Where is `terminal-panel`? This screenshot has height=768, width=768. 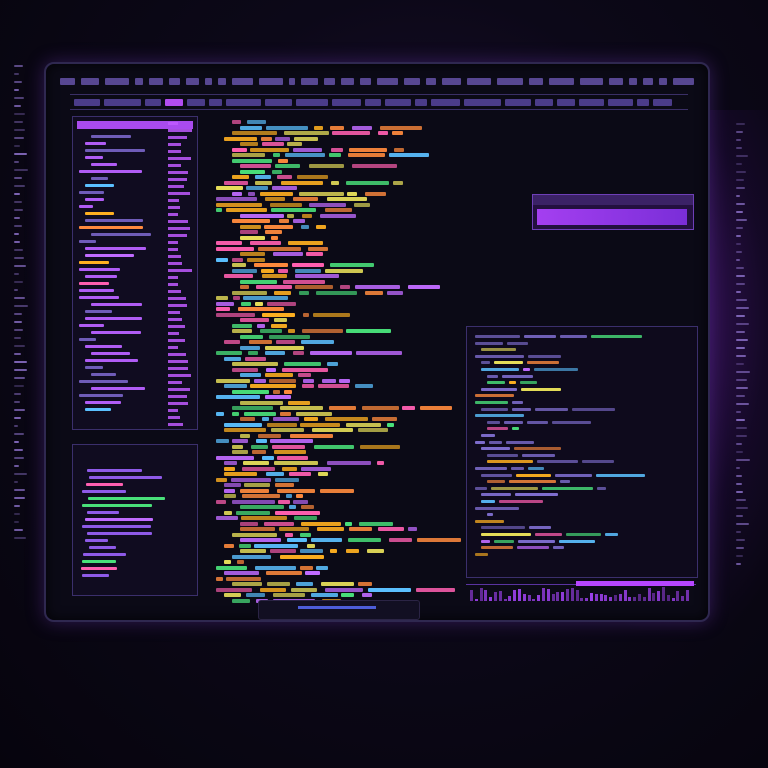
terminal-panel is located at coordinates (135, 520).